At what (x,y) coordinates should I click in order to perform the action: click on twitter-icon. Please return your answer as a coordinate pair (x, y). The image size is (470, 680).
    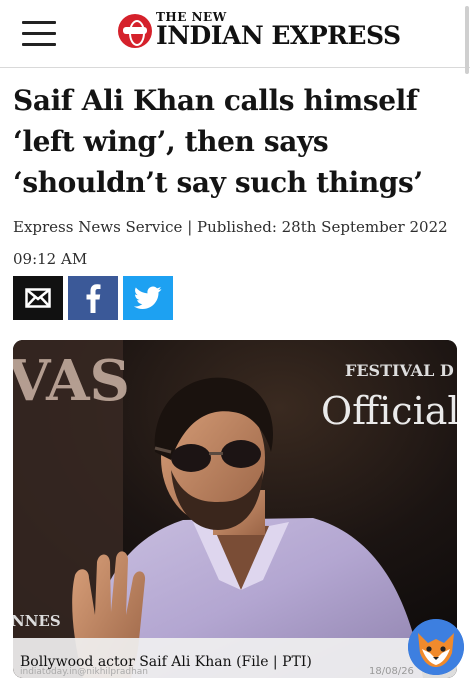
    Looking at the image, I should click on (148, 297).